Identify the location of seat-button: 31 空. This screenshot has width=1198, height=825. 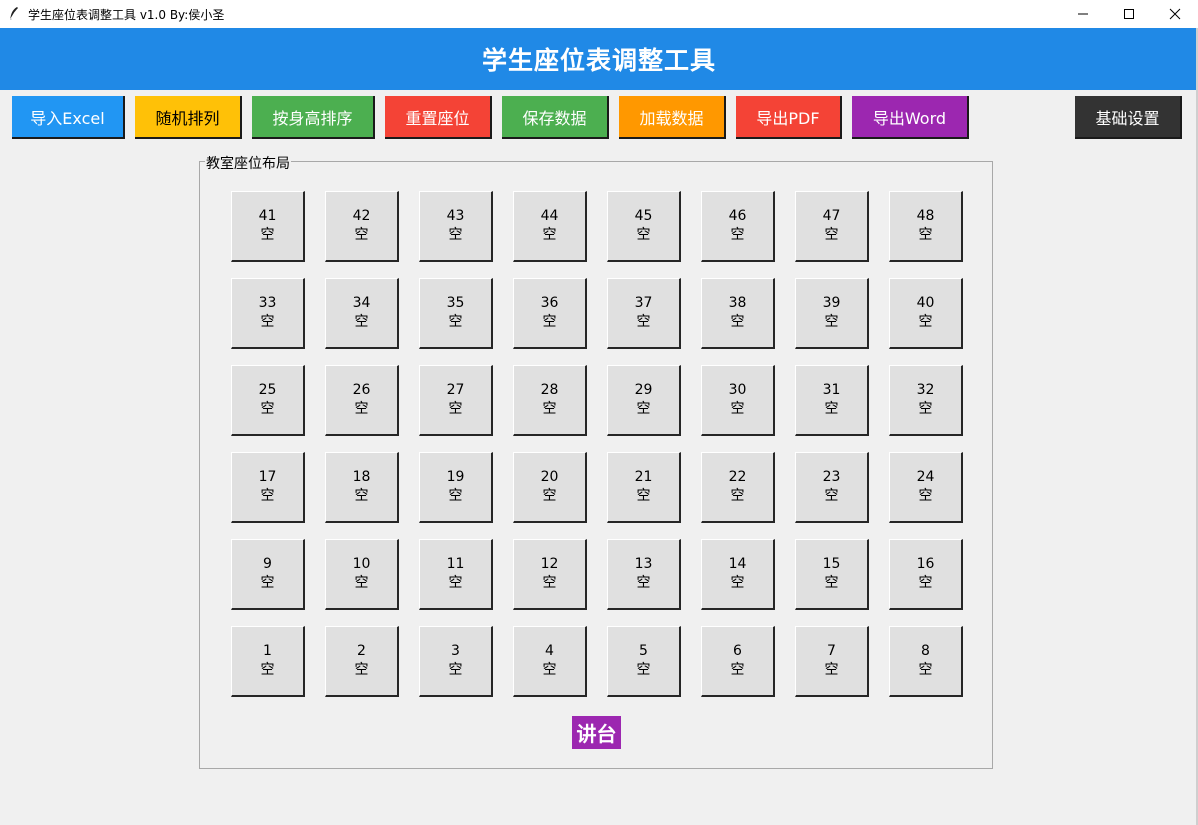
(832, 400).